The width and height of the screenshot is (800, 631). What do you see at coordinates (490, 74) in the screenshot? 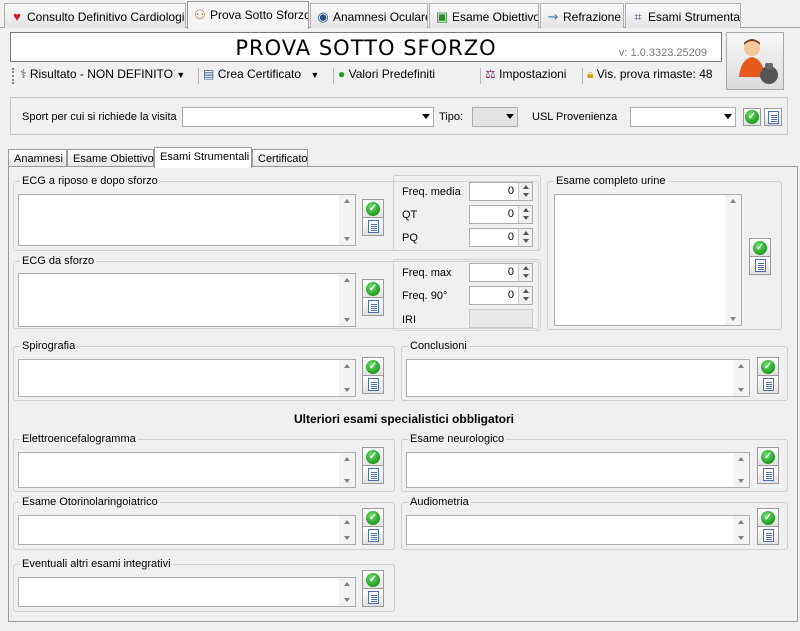
I see `settings-icon: ⚖` at bounding box center [490, 74].